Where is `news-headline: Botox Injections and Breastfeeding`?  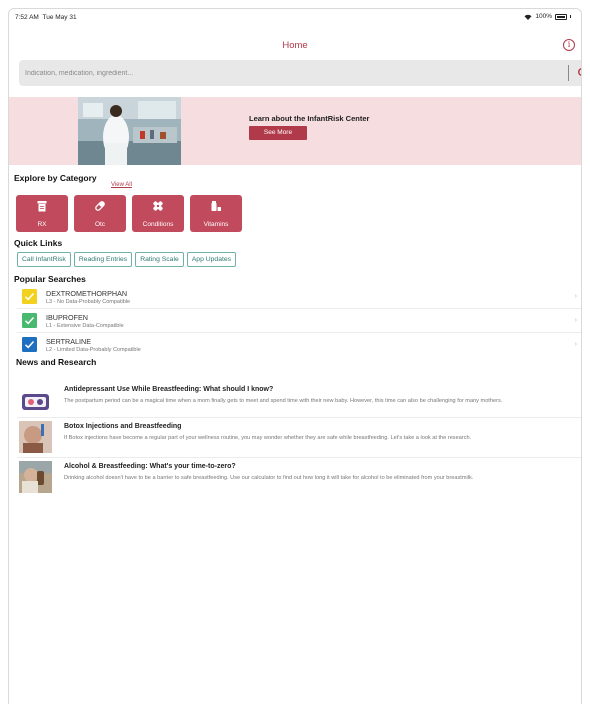 news-headline: Botox Injections and Breastfeeding is located at coordinates (123, 426).